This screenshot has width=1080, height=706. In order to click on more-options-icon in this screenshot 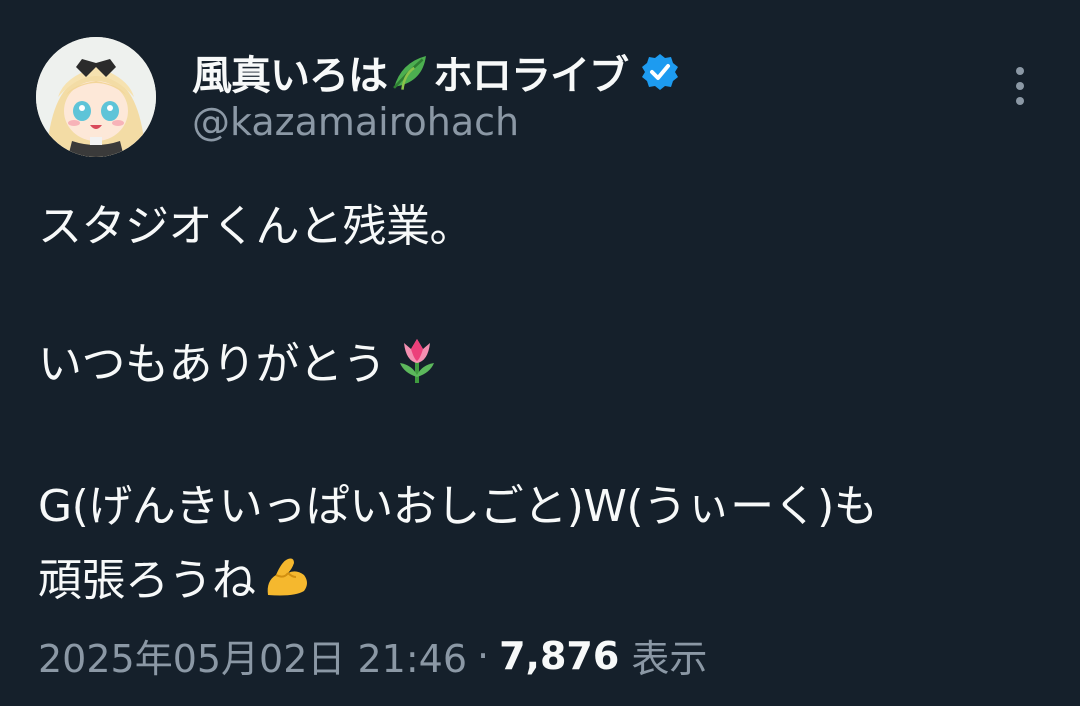, I will do `click(1020, 86)`.